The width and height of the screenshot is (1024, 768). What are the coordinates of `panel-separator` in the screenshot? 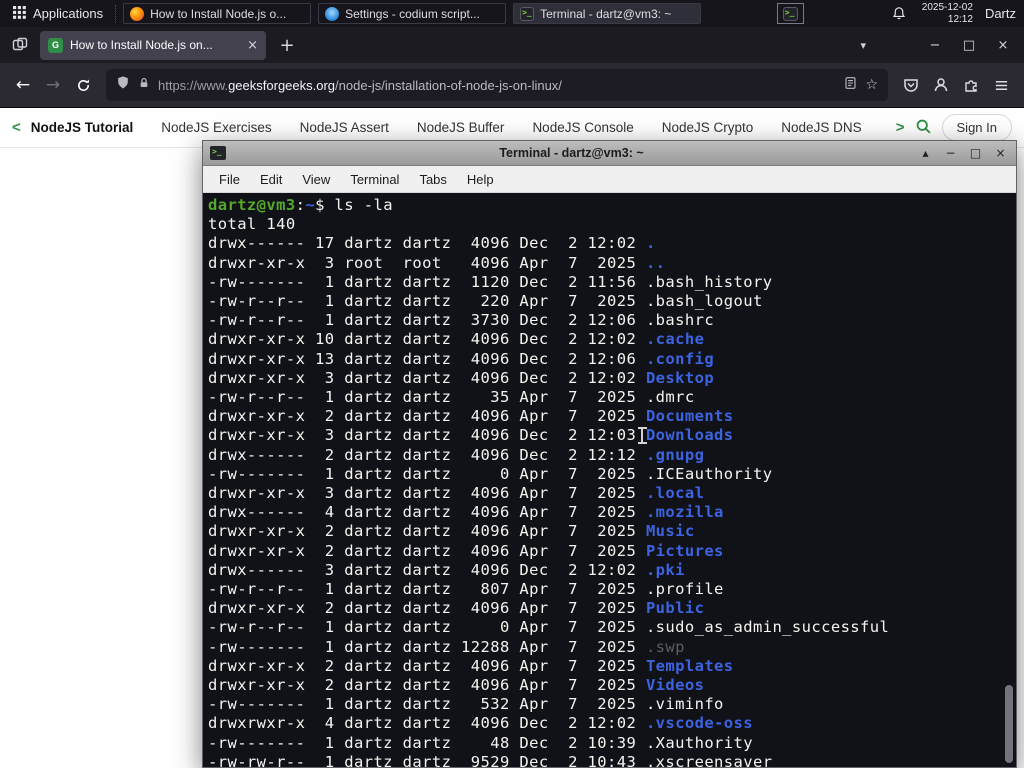 It's located at (116, 13).